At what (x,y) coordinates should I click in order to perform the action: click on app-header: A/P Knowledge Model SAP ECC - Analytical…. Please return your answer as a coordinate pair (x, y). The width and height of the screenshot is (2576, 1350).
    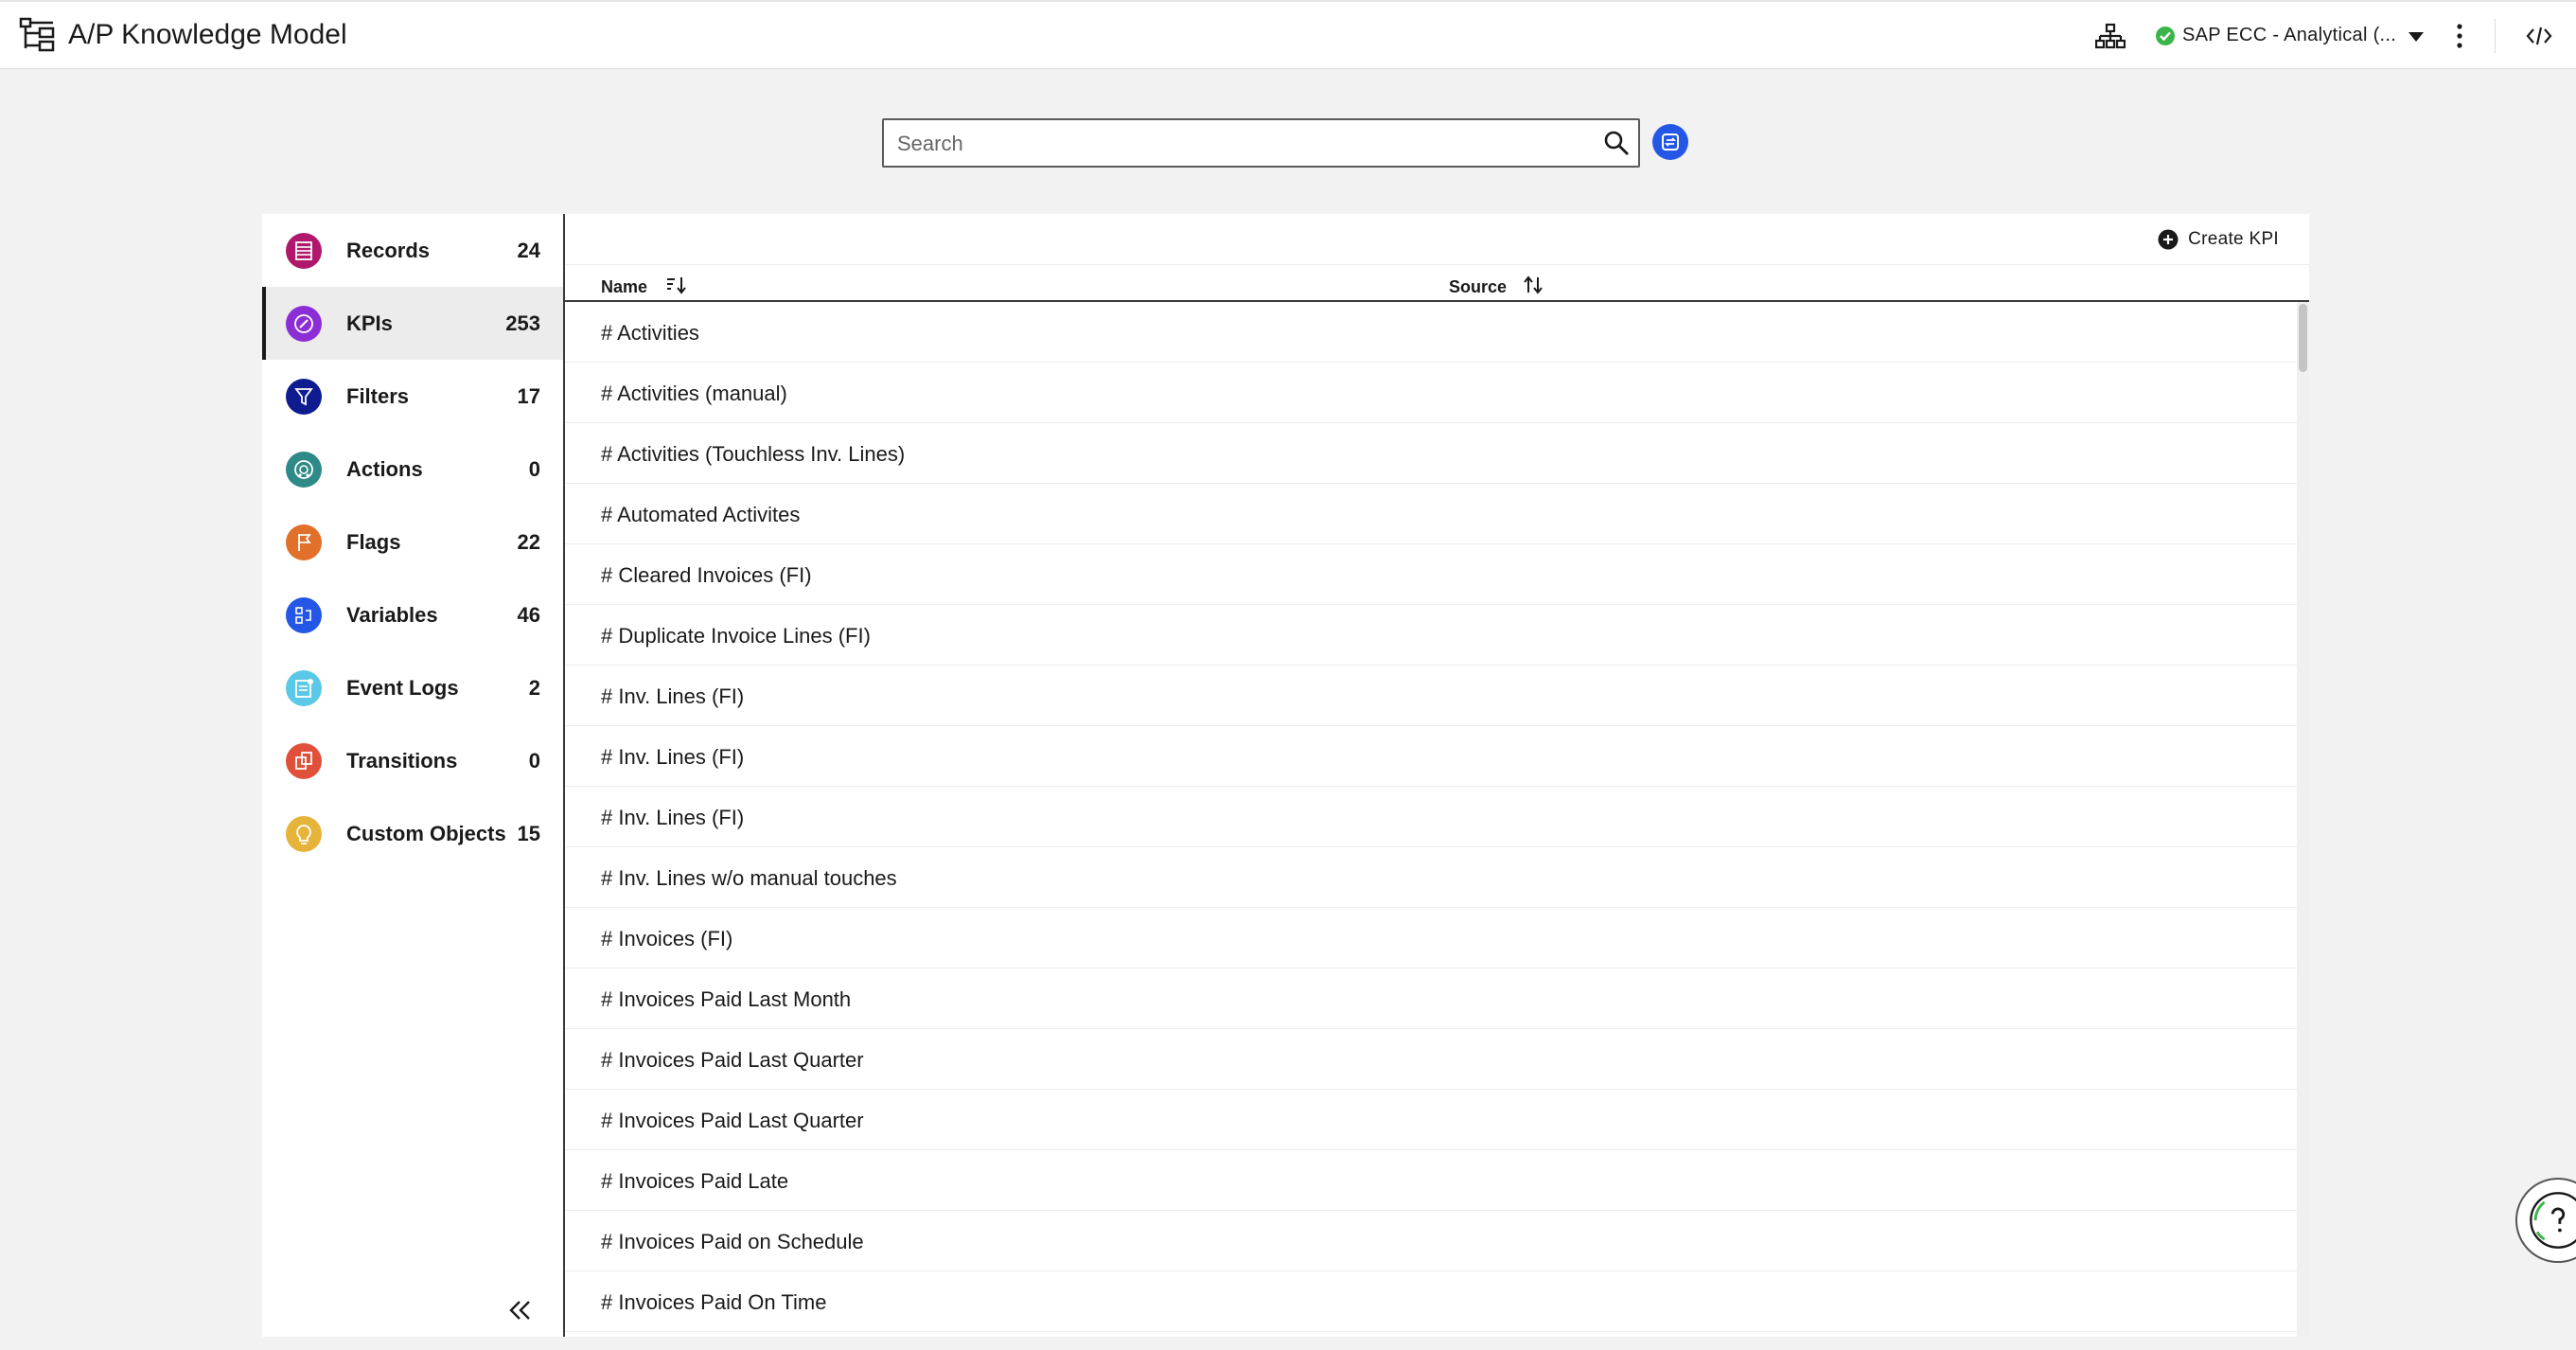
    Looking at the image, I should click on (1288, 34).